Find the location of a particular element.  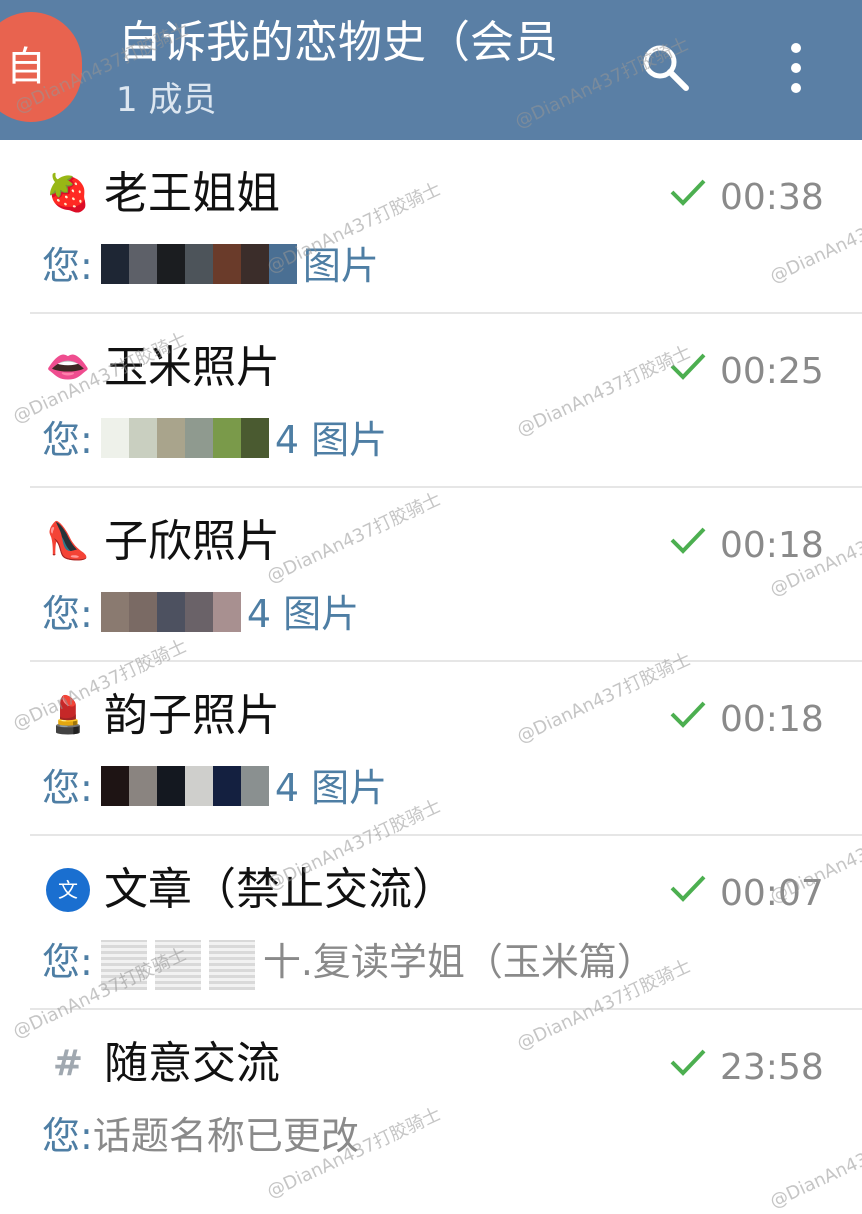

search-icon is located at coordinates (666, 68).